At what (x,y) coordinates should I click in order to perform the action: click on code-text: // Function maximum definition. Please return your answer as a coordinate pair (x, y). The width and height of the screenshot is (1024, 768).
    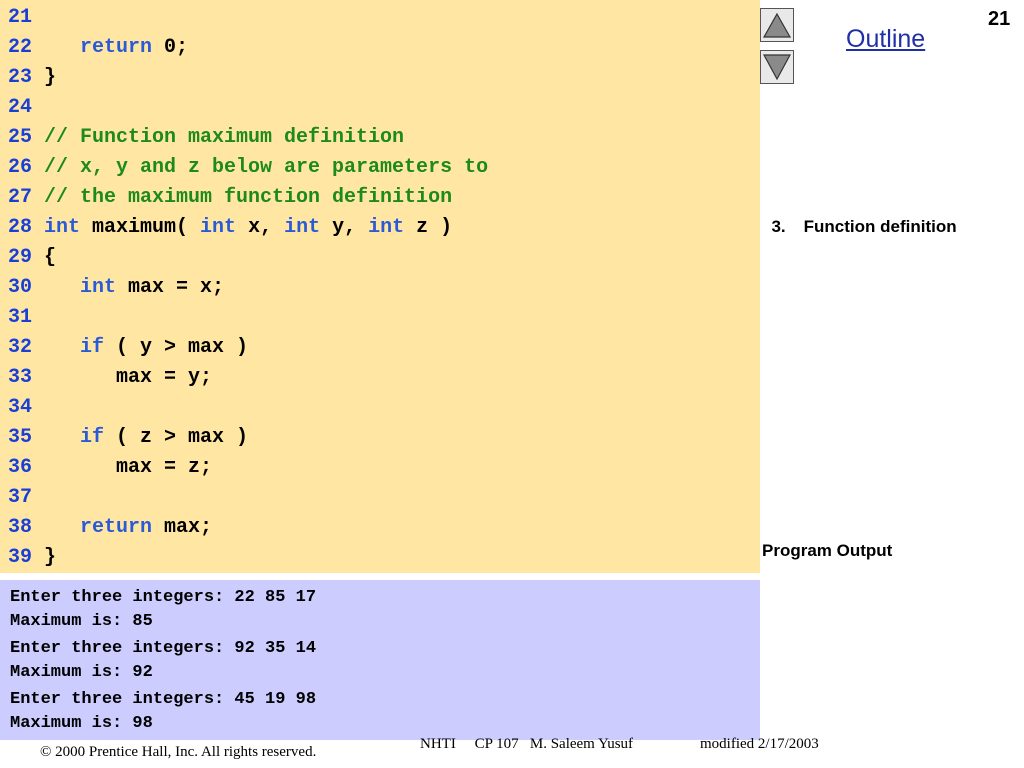
    Looking at the image, I should click on (224, 138).